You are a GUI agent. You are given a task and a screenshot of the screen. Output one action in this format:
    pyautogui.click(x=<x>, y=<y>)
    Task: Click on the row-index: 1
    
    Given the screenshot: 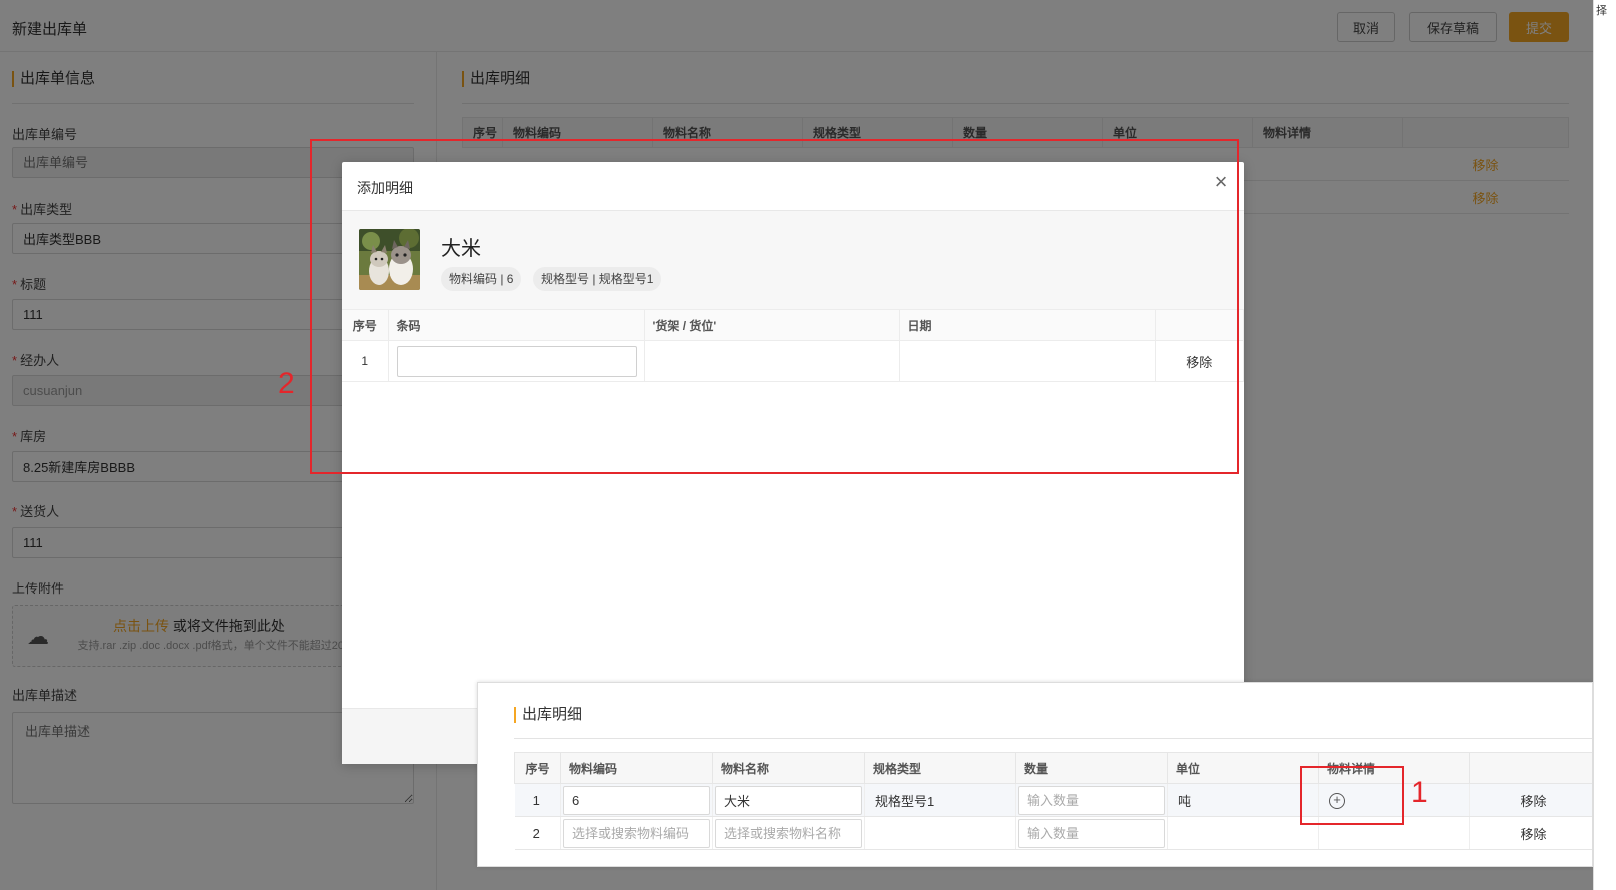 What is the action you would take?
    pyautogui.click(x=537, y=800)
    